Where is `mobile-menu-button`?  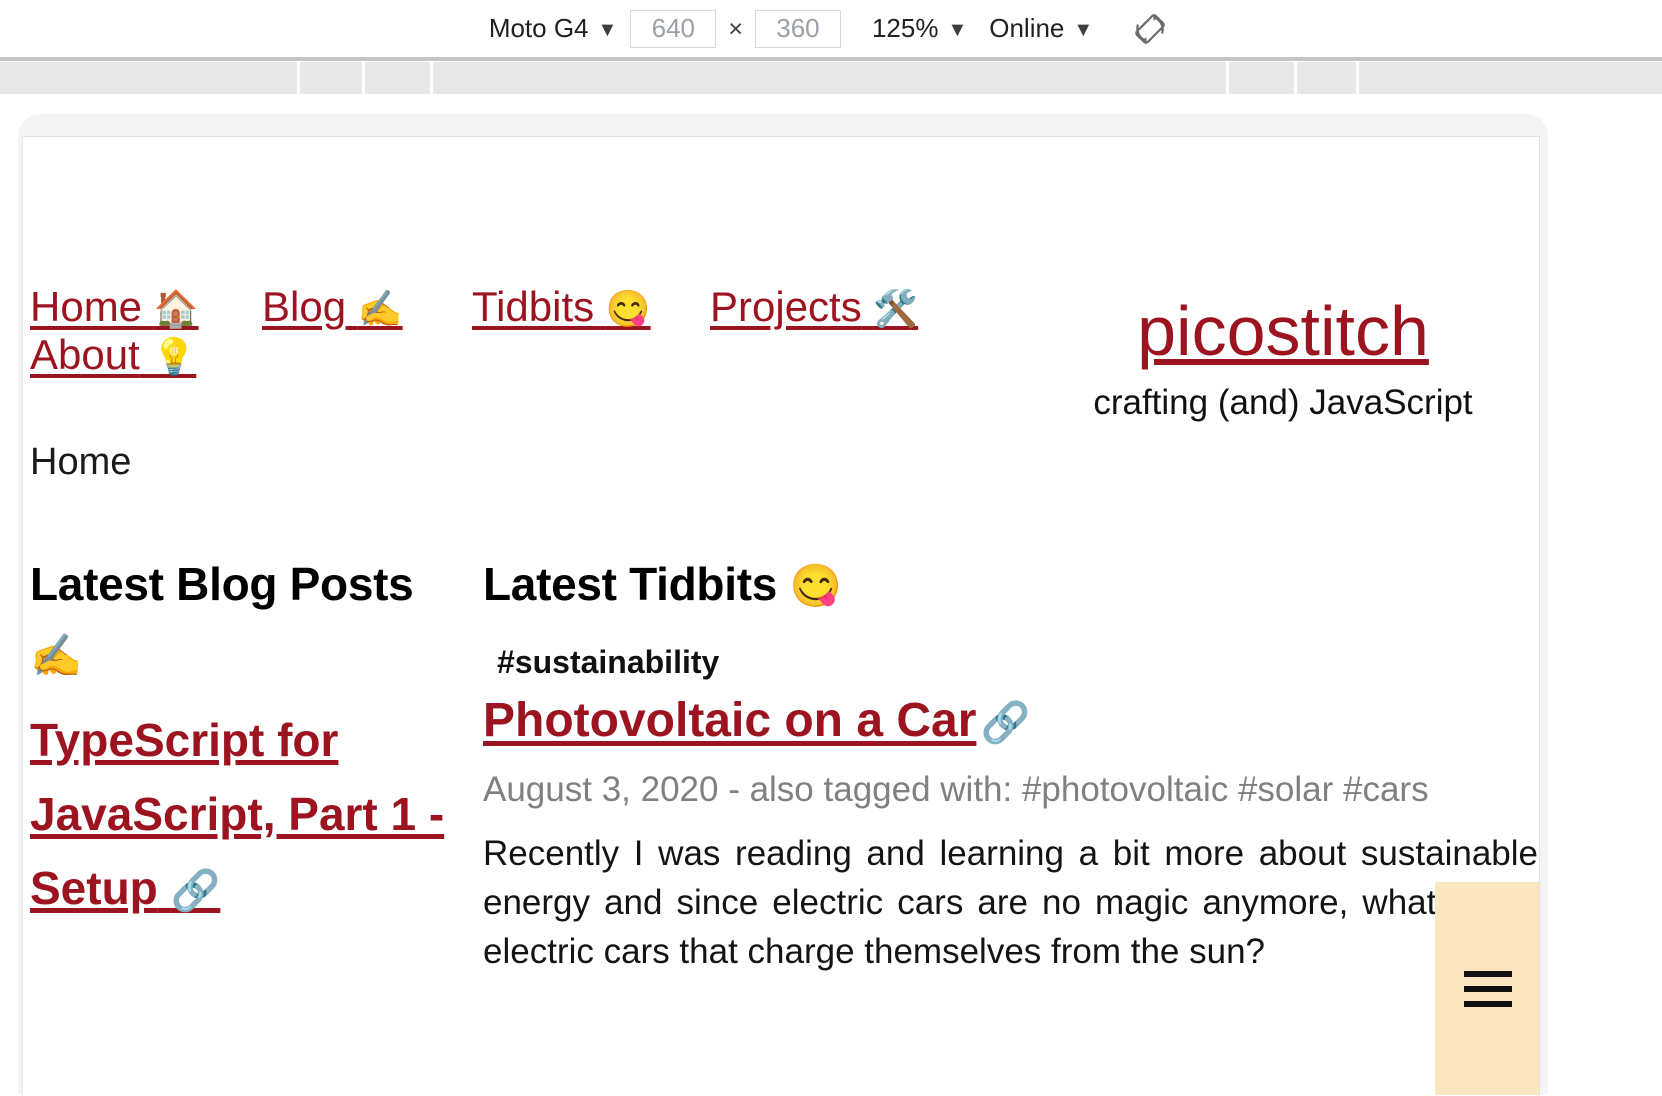
mobile-menu-button is located at coordinates (1487, 988).